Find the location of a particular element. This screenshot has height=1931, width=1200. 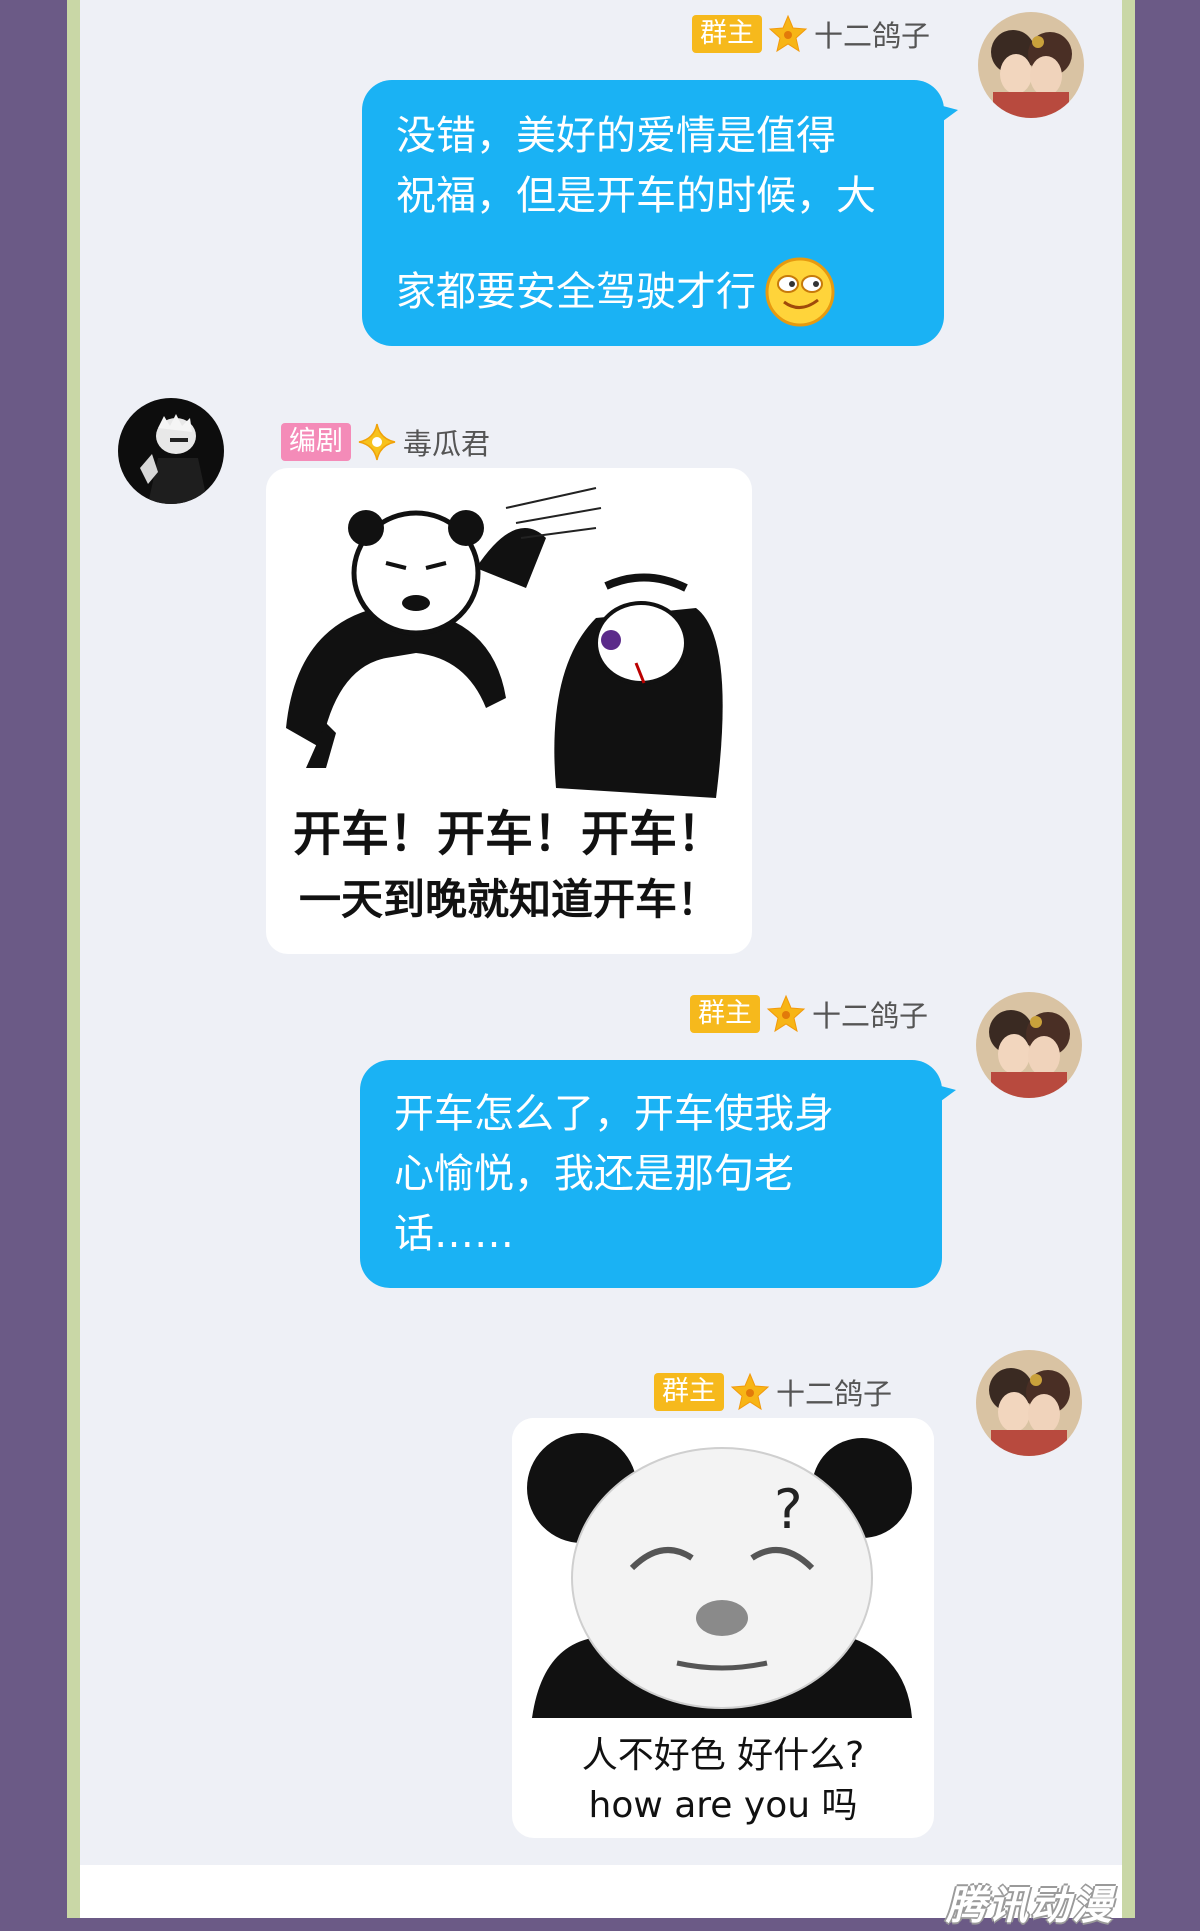

message-4-header: 群主 十二鸽子 is located at coordinates (773, 1392).